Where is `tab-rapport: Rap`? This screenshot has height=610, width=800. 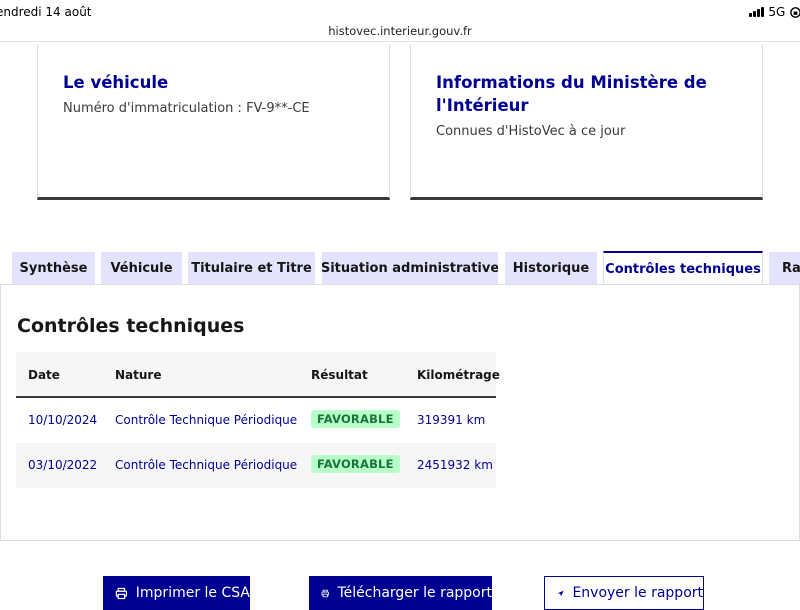 tab-rapport: Rap is located at coordinates (784, 268).